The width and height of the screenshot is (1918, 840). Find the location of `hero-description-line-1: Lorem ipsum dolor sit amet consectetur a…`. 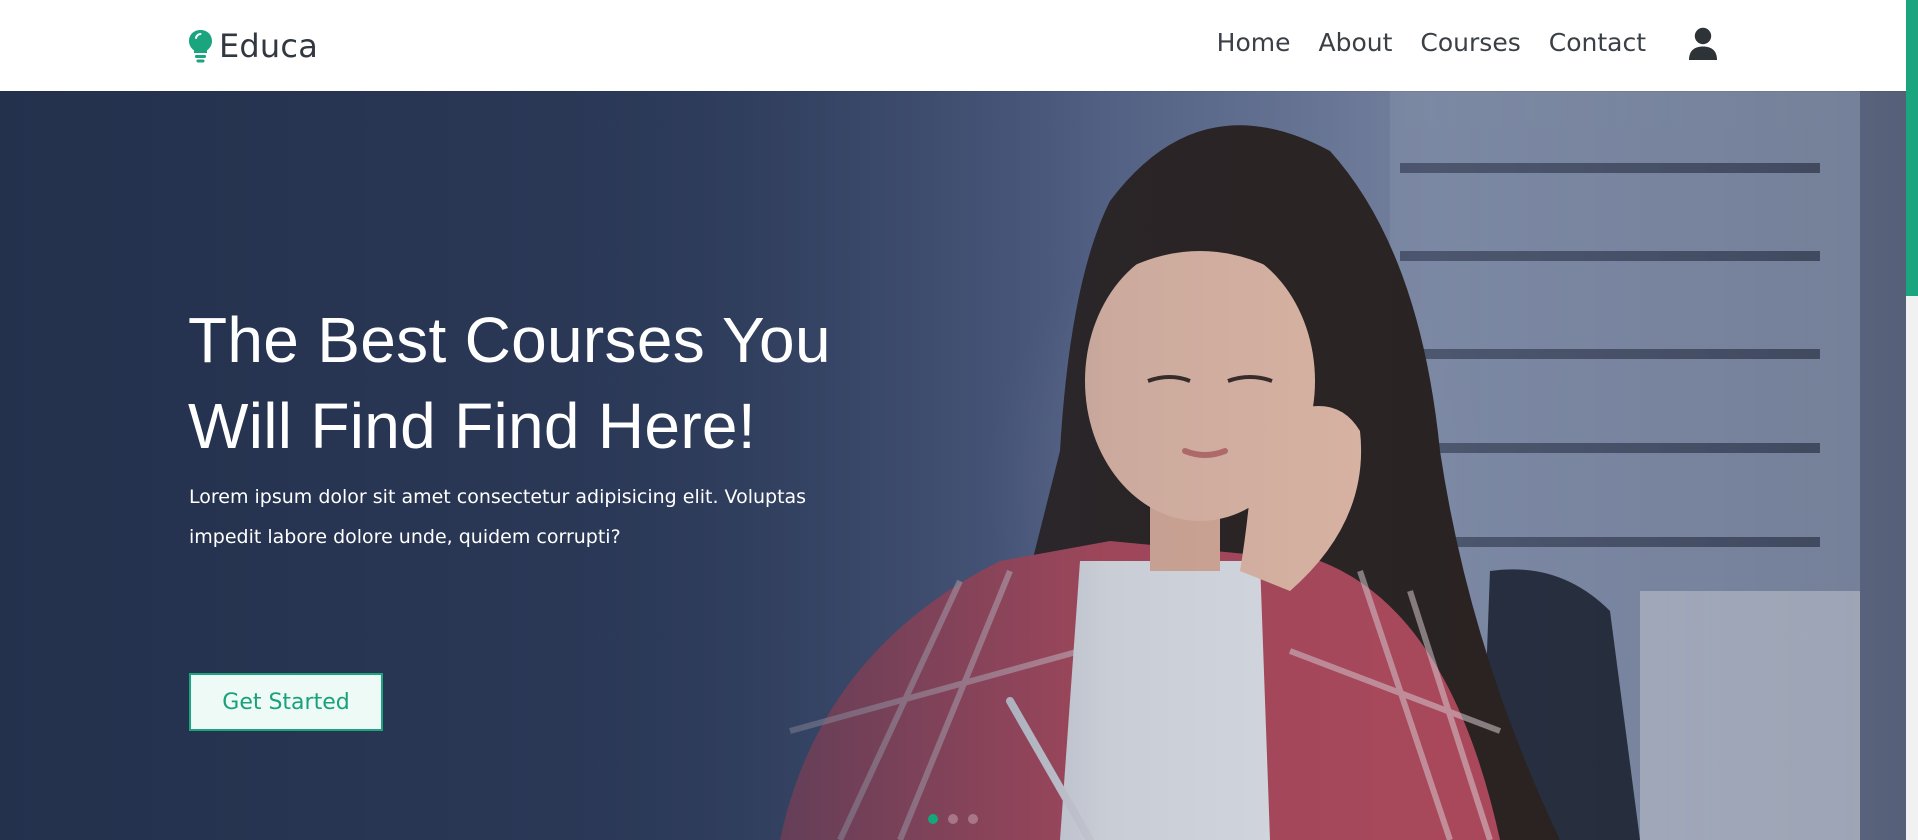

hero-description-line-1: Lorem ipsum dolor sit amet consectetur a… is located at coordinates (498, 497).